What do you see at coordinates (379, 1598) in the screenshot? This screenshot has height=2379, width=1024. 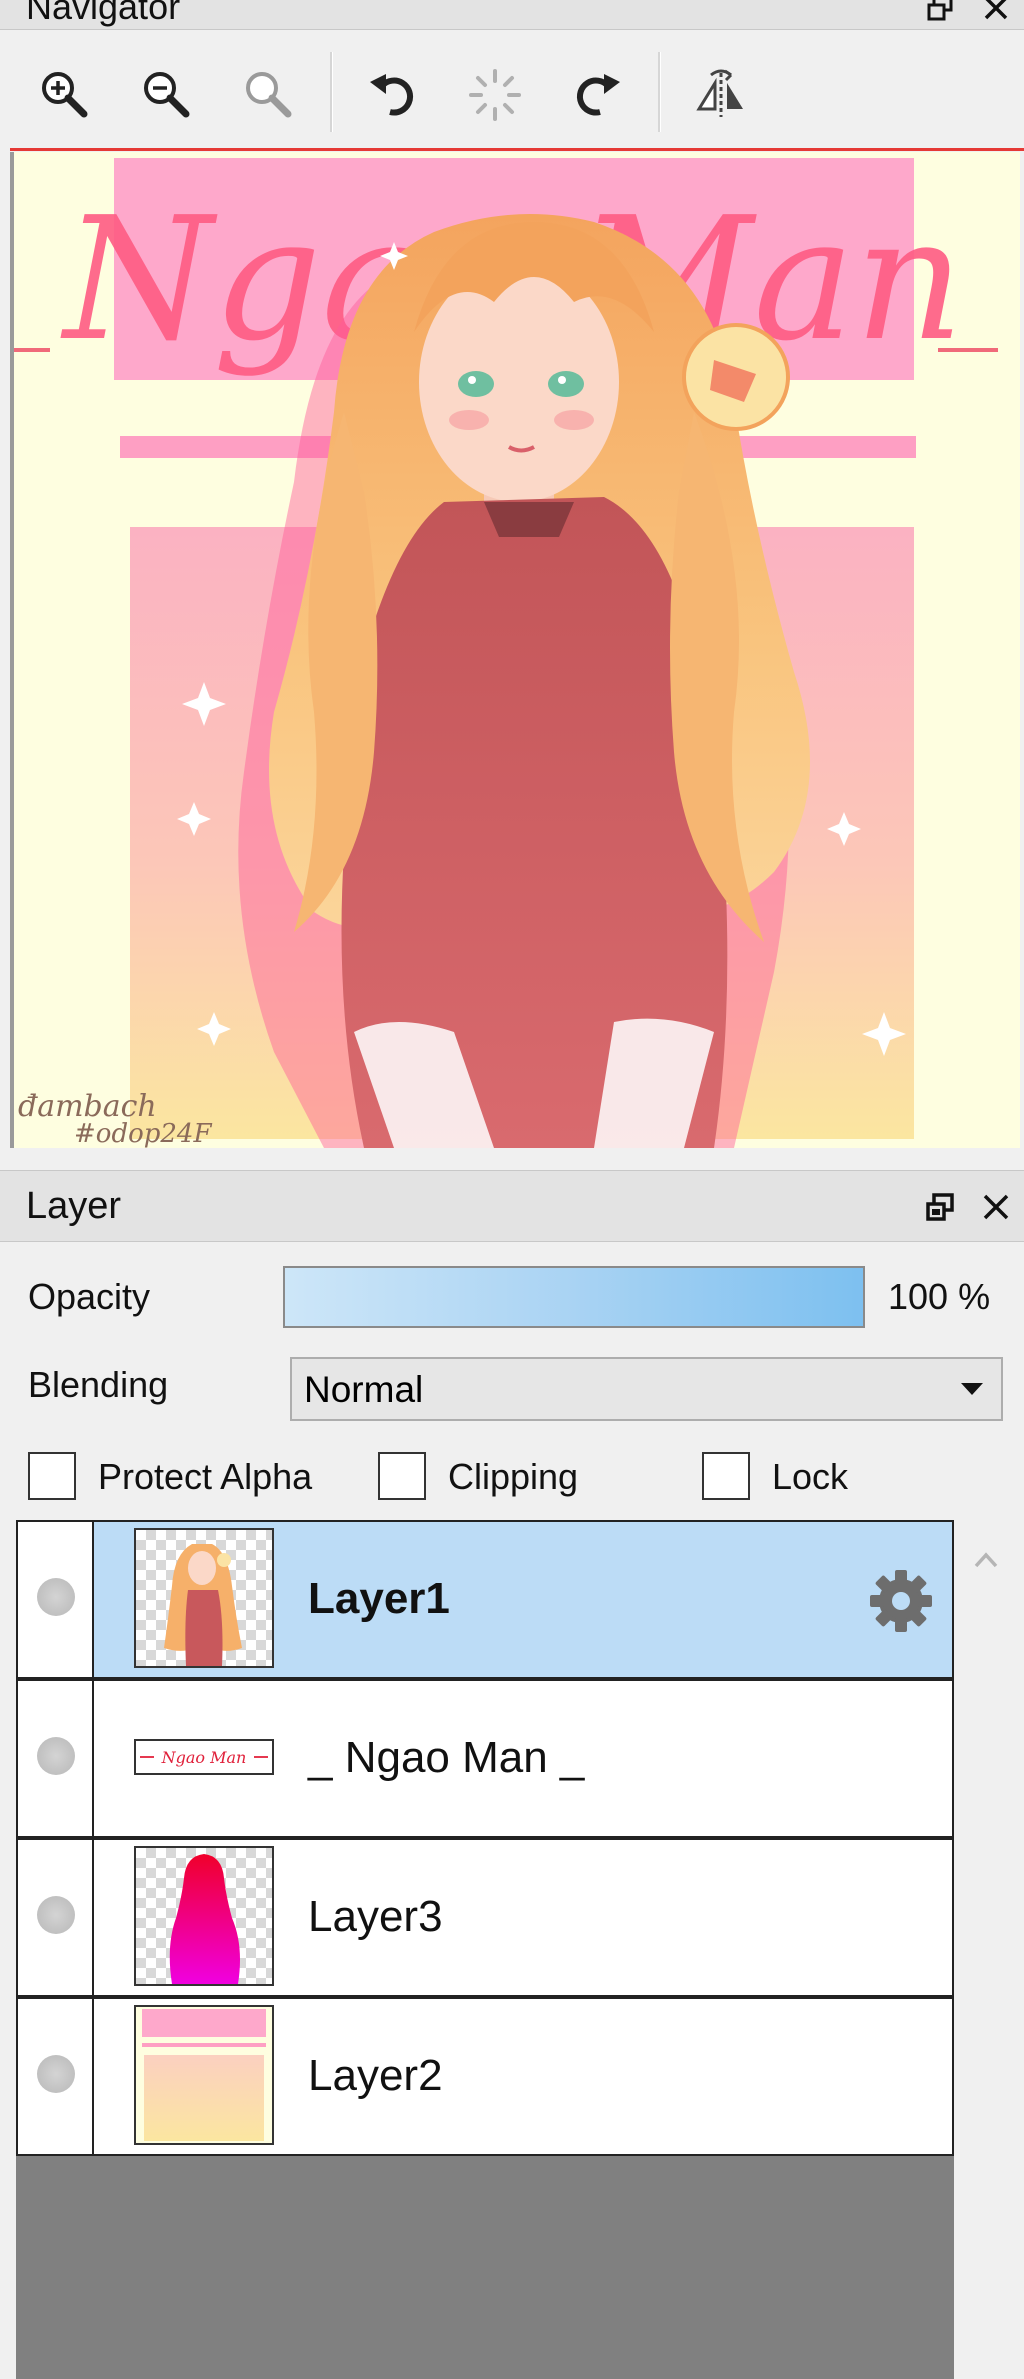 I see `layer-name: Layer1` at bounding box center [379, 1598].